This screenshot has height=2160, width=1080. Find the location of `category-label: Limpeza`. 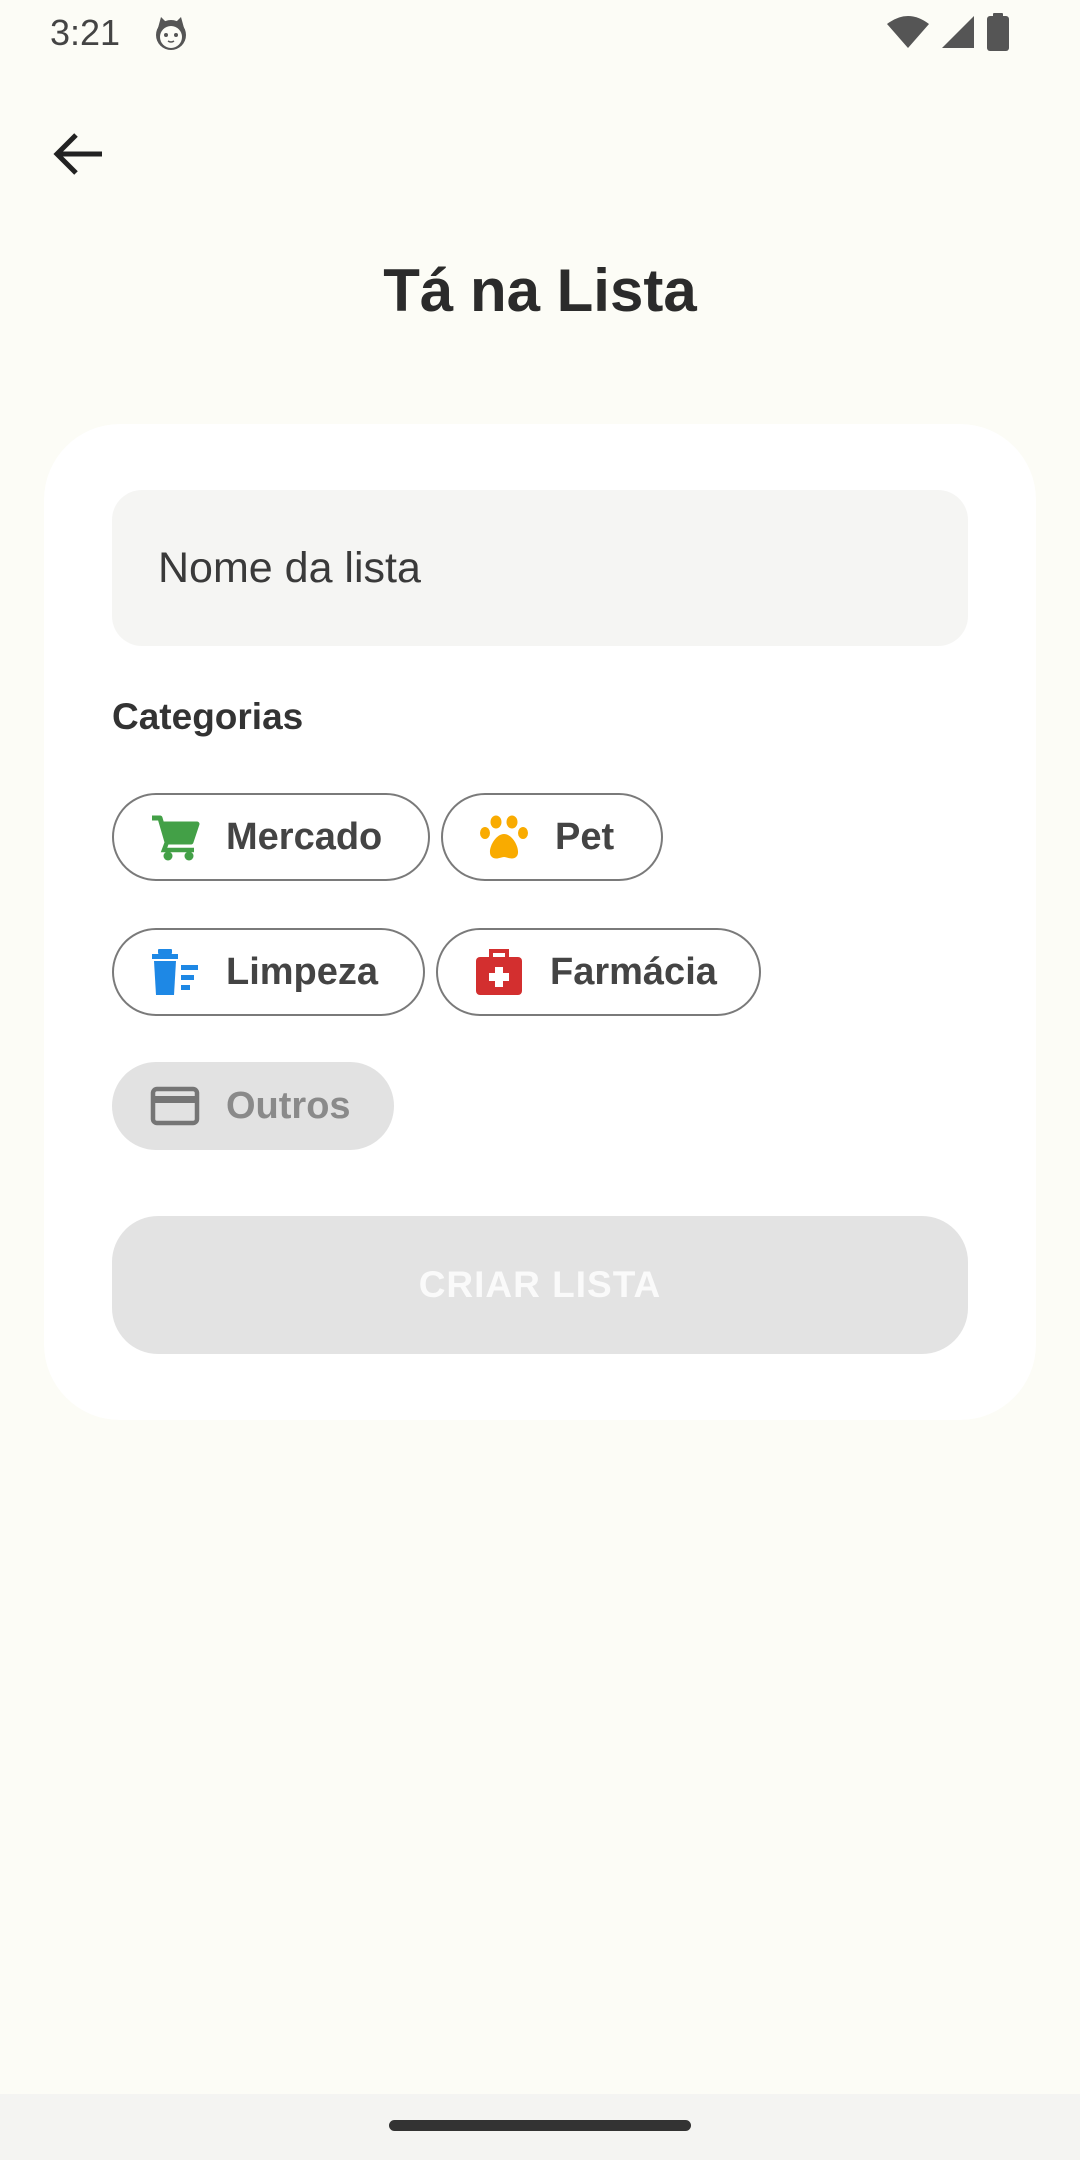

category-label: Limpeza is located at coordinates (302, 971).